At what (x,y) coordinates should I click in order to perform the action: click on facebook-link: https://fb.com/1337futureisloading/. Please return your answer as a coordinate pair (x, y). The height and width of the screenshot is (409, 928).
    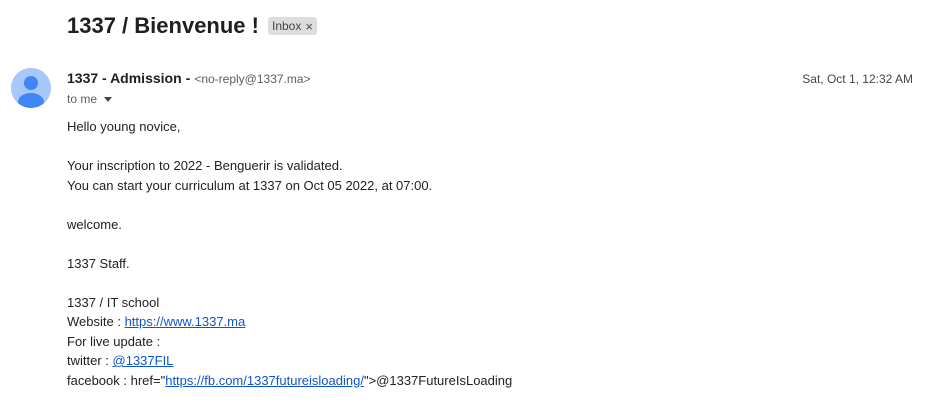
    Looking at the image, I should click on (264, 380).